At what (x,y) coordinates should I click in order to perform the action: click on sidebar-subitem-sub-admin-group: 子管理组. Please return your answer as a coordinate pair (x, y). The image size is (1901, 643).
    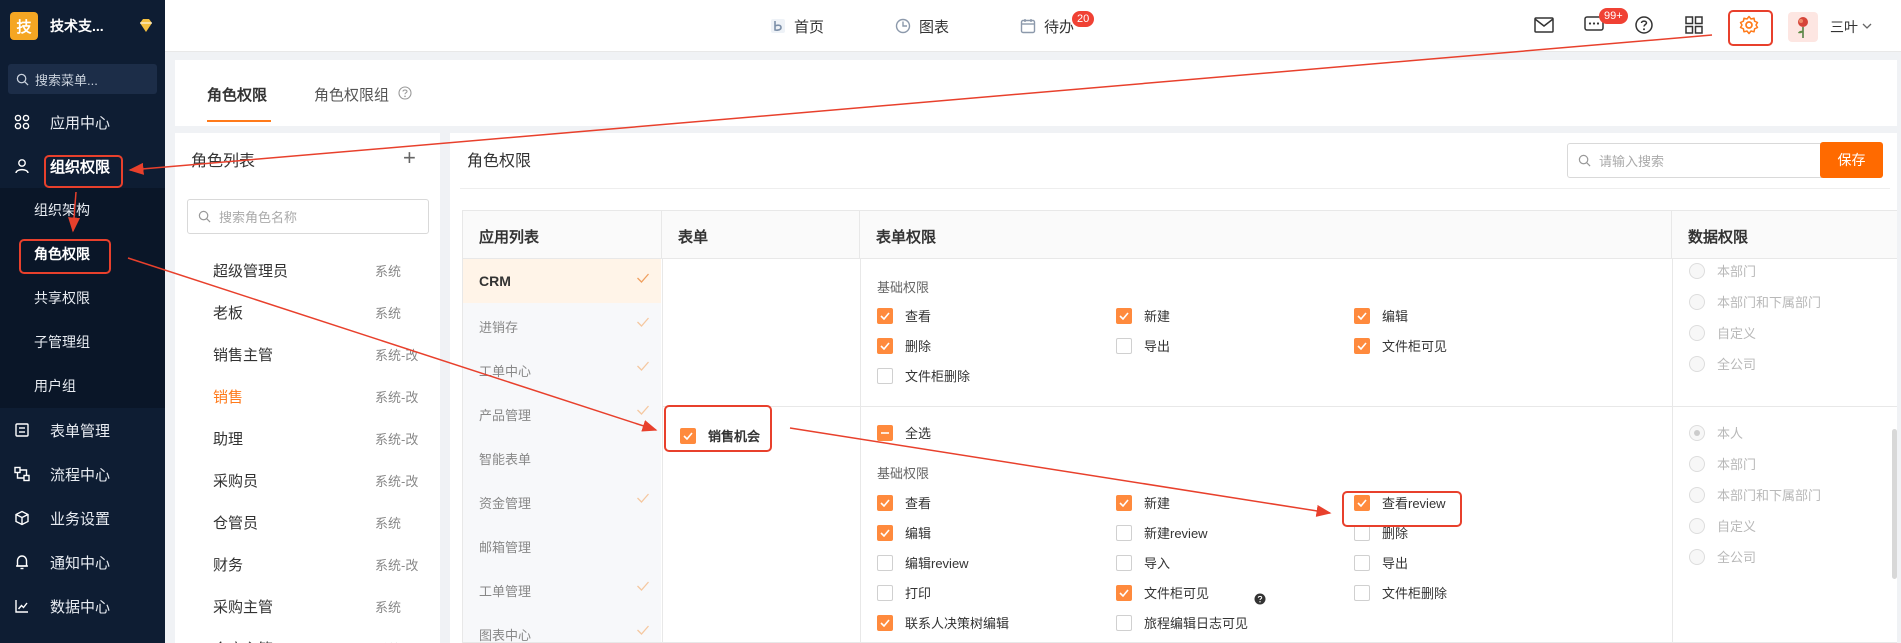
    Looking at the image, I should click on (82, 342).